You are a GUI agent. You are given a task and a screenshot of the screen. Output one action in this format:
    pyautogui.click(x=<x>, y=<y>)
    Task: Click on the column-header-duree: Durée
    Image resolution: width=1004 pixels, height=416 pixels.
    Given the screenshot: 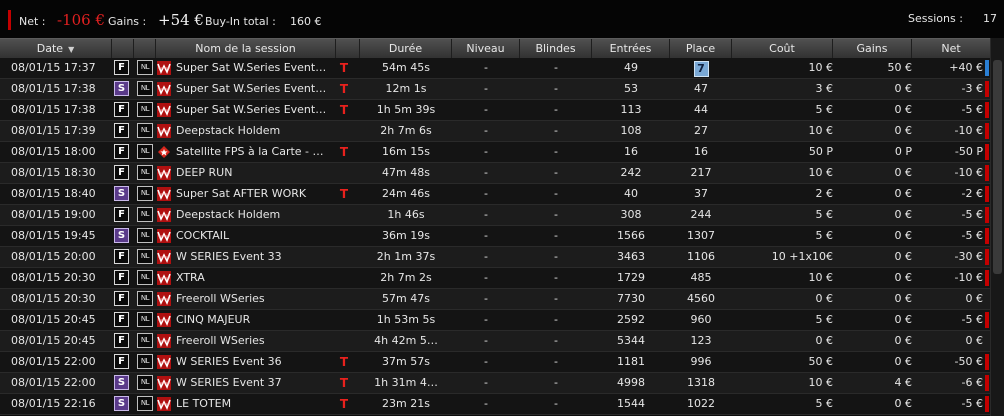 What is the action you would take?
    pyautogui.click(x=406, y=48)
    